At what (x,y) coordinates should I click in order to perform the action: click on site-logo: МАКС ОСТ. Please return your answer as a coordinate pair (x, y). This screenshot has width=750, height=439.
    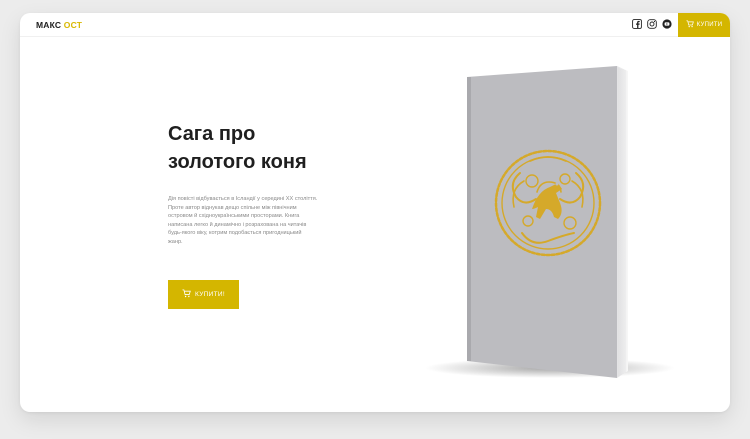
    Looking at the image, I should click on (59, 25).